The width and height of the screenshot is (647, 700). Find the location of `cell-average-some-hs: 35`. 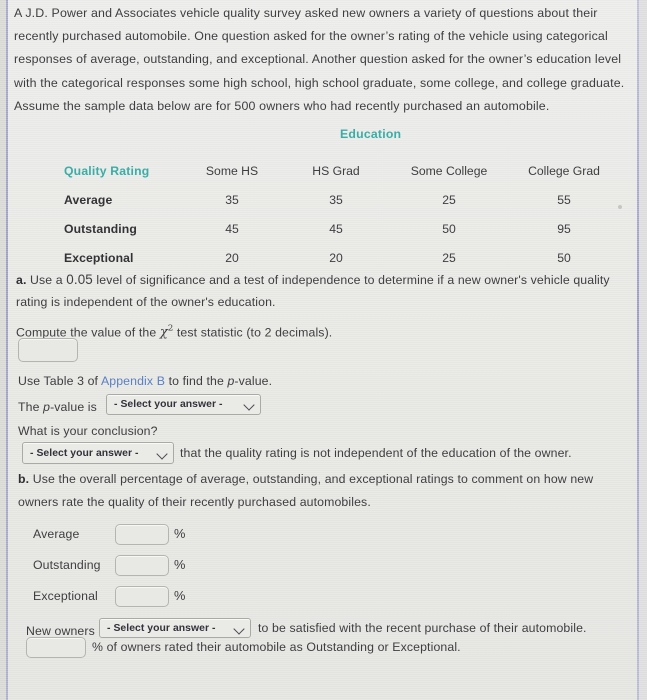

cell-average-some-hs: 35 is located at coordinates (232, 199).